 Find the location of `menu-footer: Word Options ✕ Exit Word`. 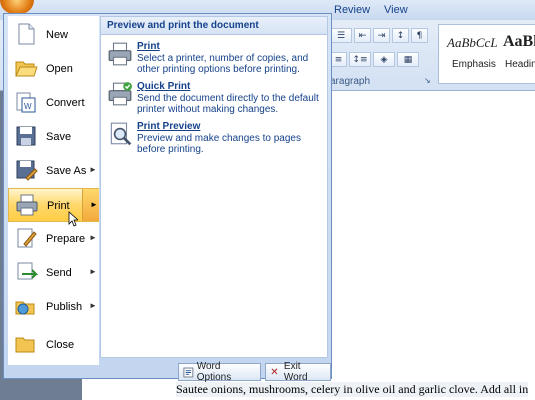

menu-footer: Word Options ✕ Exit Word is located at coordinates (254, 372).